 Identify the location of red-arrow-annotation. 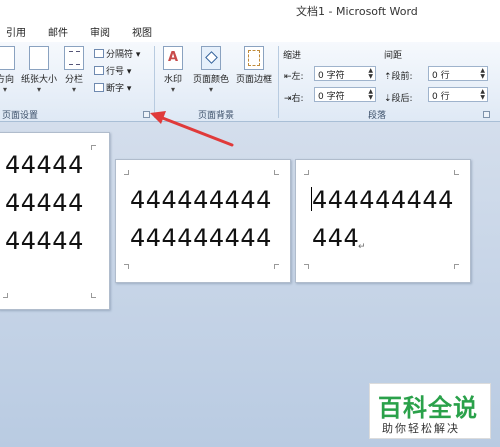
(192, 129).